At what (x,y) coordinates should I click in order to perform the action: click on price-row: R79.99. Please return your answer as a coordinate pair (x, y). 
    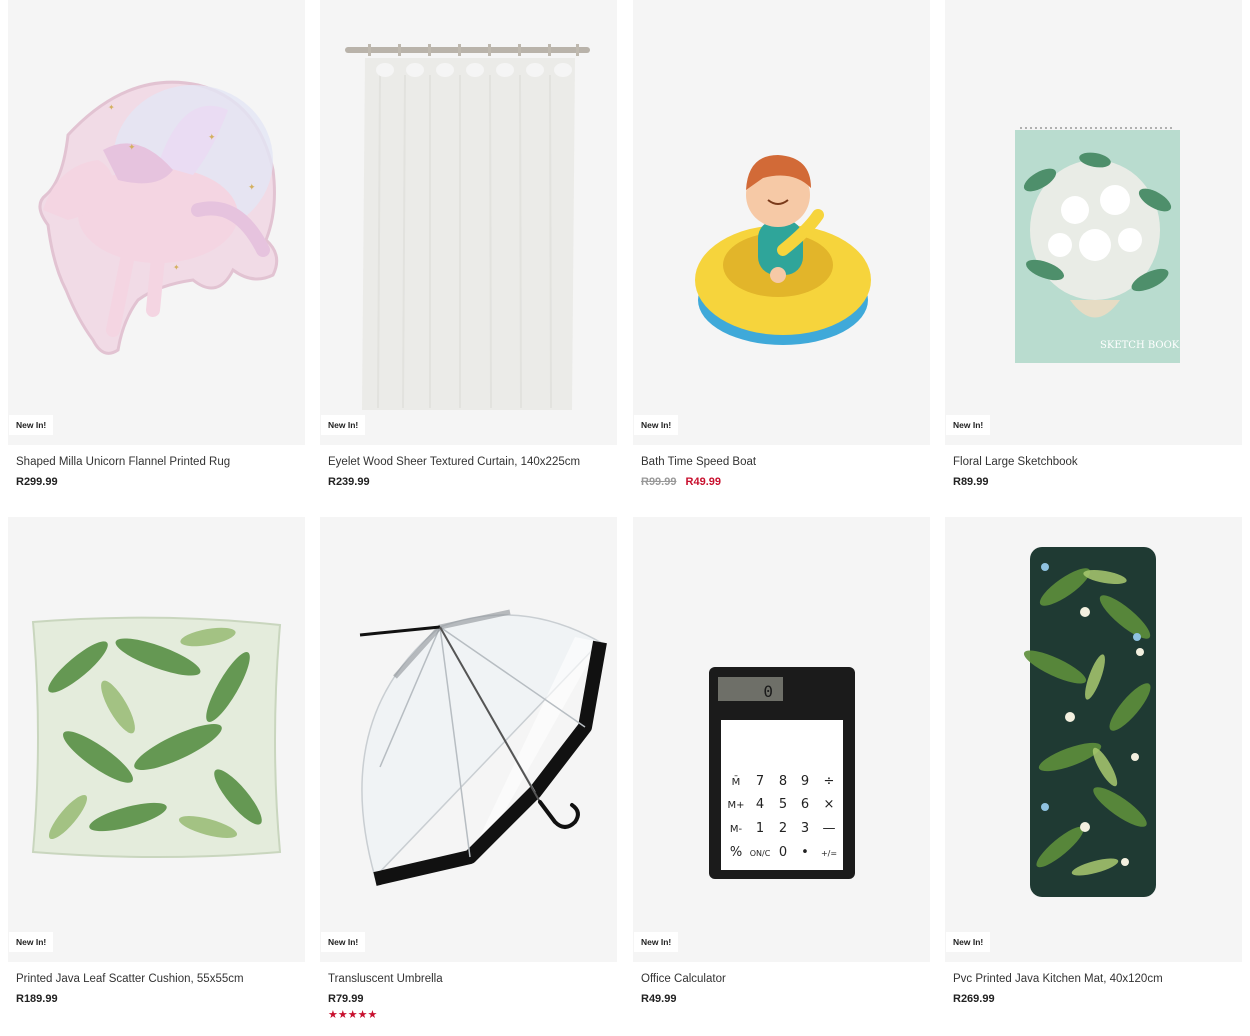
    Looking at the image, I should click on (472, 999).